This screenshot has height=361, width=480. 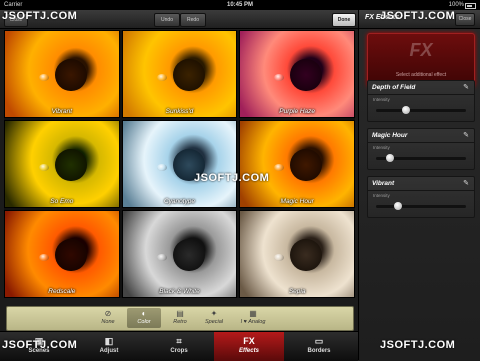 I want to click on fx-card-header: Vibrant ✎, so click(x=421, y=184).